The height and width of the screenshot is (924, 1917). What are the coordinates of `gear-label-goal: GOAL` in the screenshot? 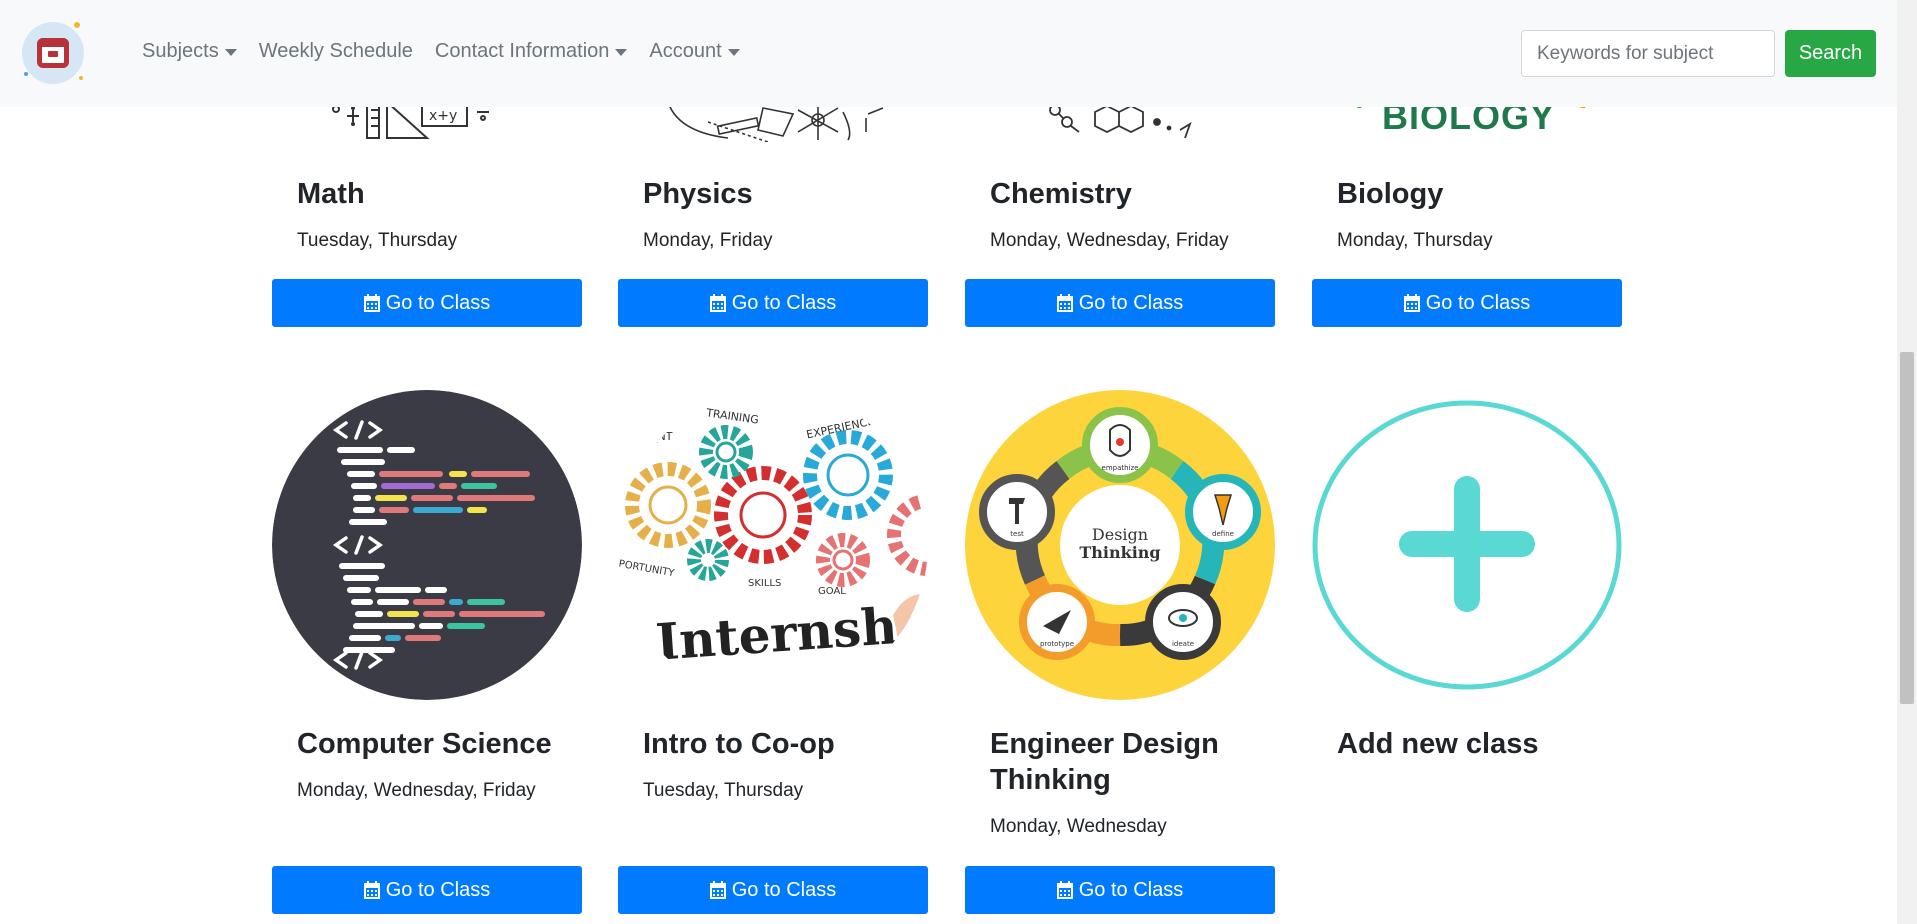 It's located at (832, 591).